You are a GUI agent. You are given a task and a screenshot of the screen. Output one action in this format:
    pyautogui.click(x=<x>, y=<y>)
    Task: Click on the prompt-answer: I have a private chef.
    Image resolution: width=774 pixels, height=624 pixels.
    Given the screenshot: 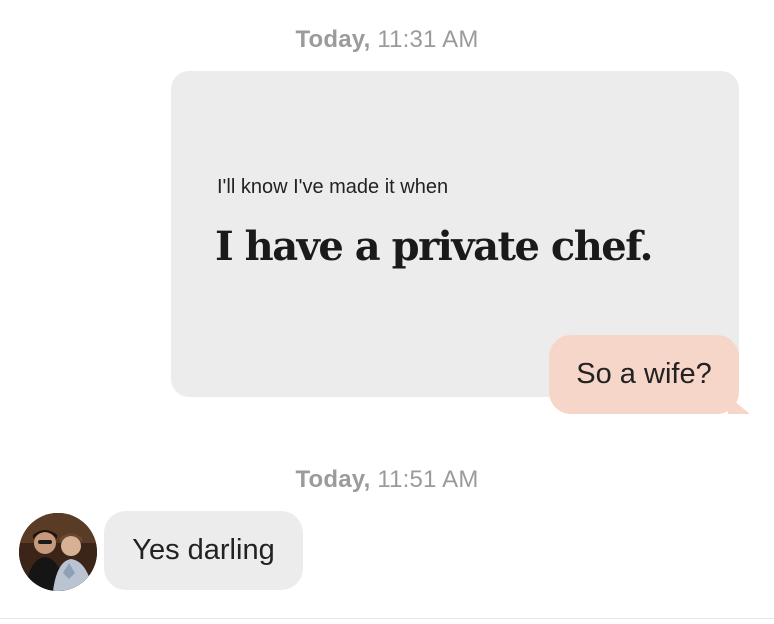 What is the action you would take?
    pyautogui.click(x=434, y=246)
    